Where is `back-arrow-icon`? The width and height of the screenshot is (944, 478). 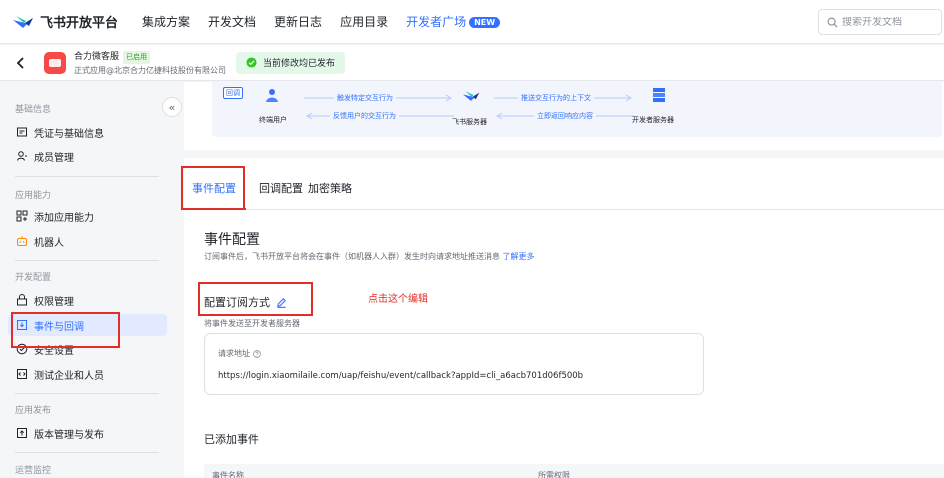
back-arrow-icon is located at coordinates (21, 63).